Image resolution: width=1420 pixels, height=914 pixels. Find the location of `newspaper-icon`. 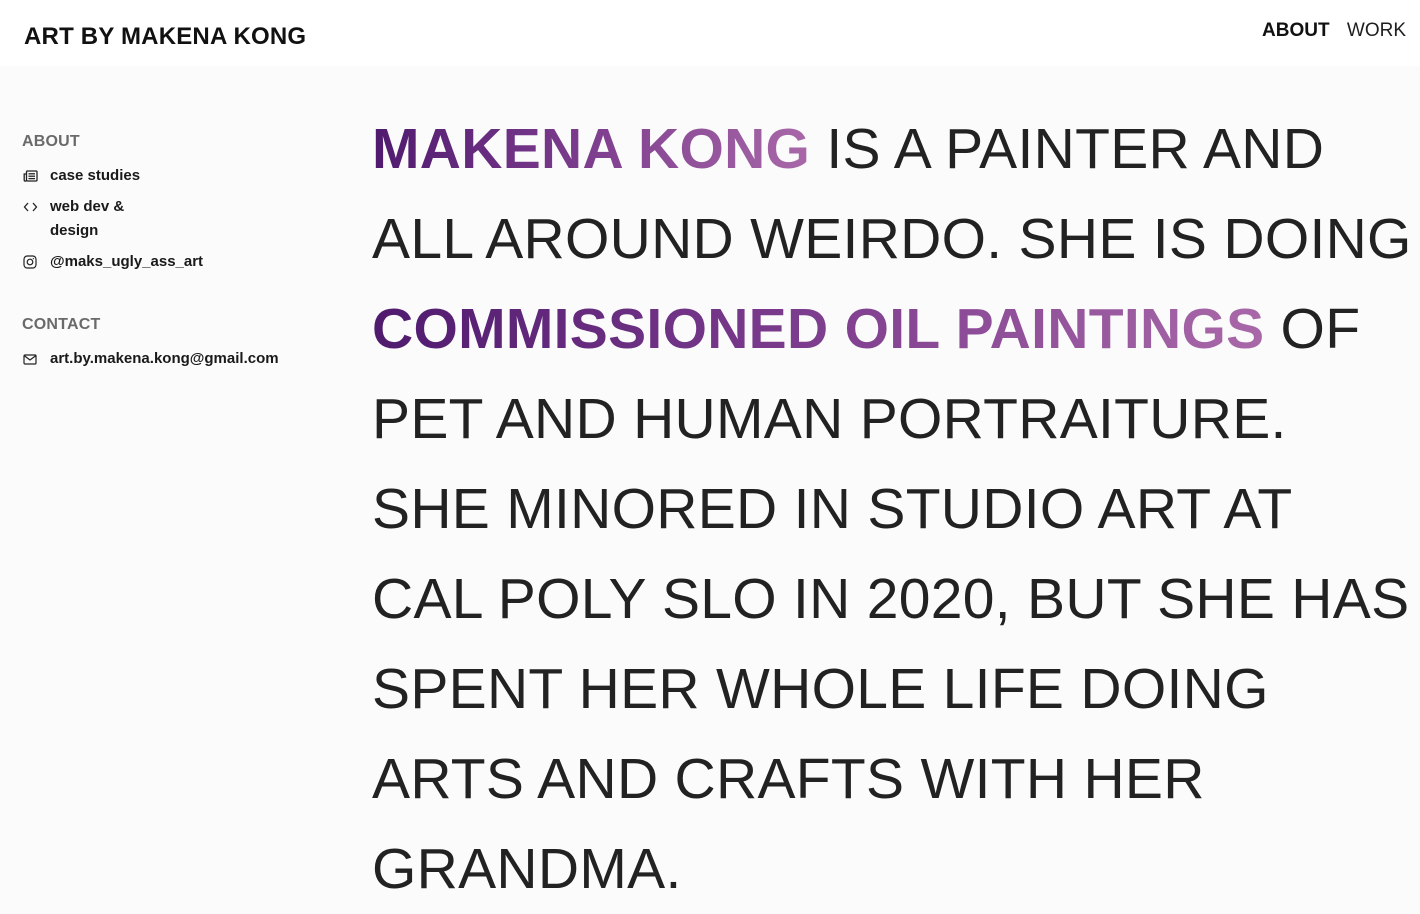

newspaper-icon is located at coordinates (30, 176).